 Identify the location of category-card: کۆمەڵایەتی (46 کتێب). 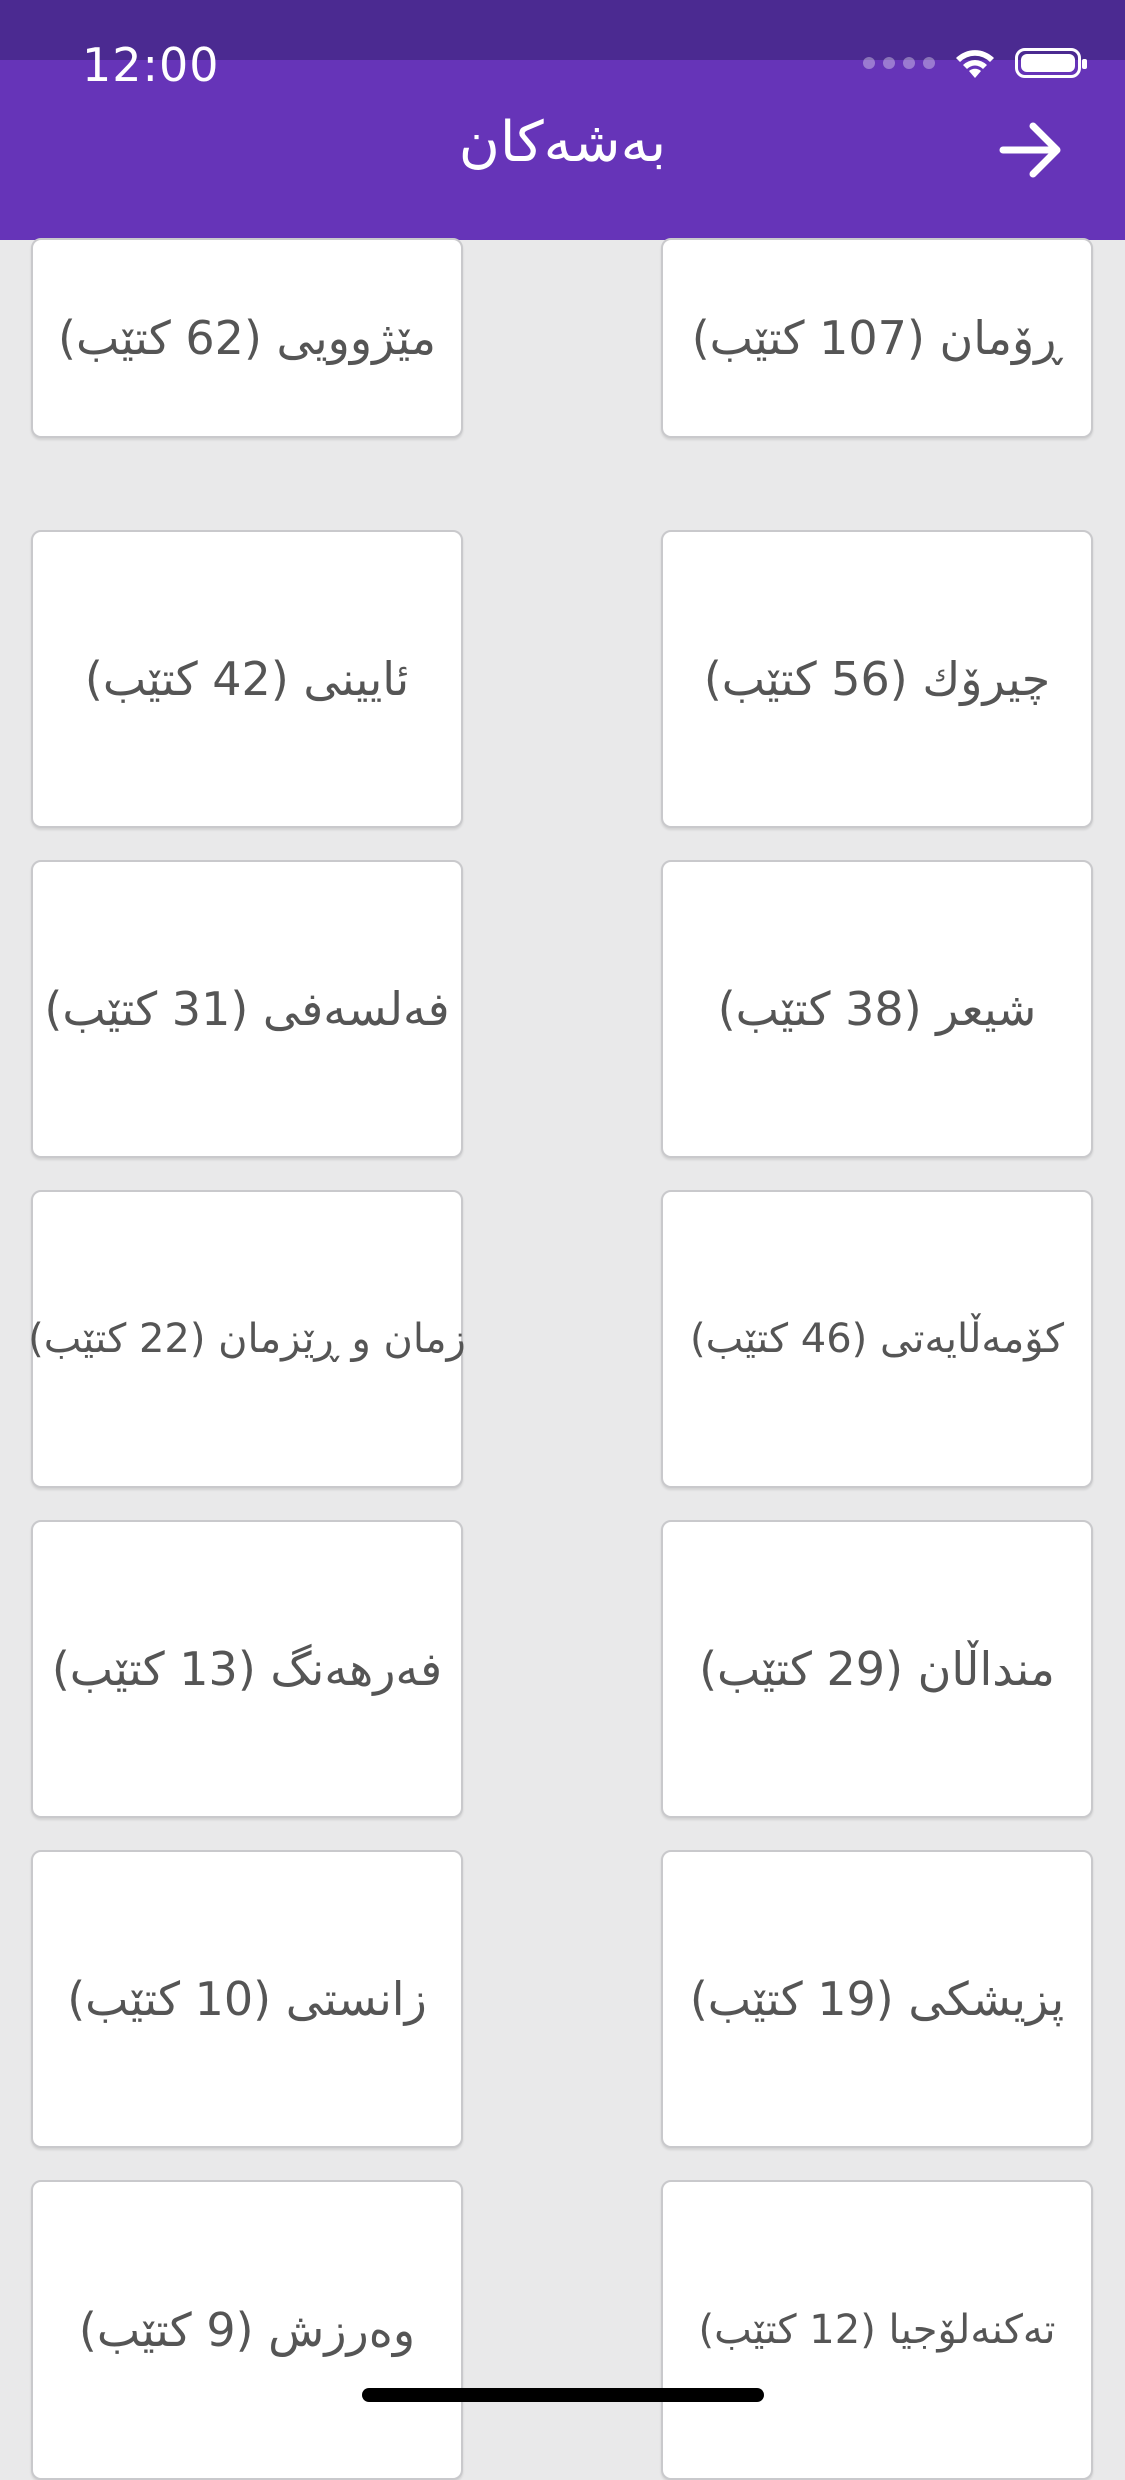
(877, 1339).